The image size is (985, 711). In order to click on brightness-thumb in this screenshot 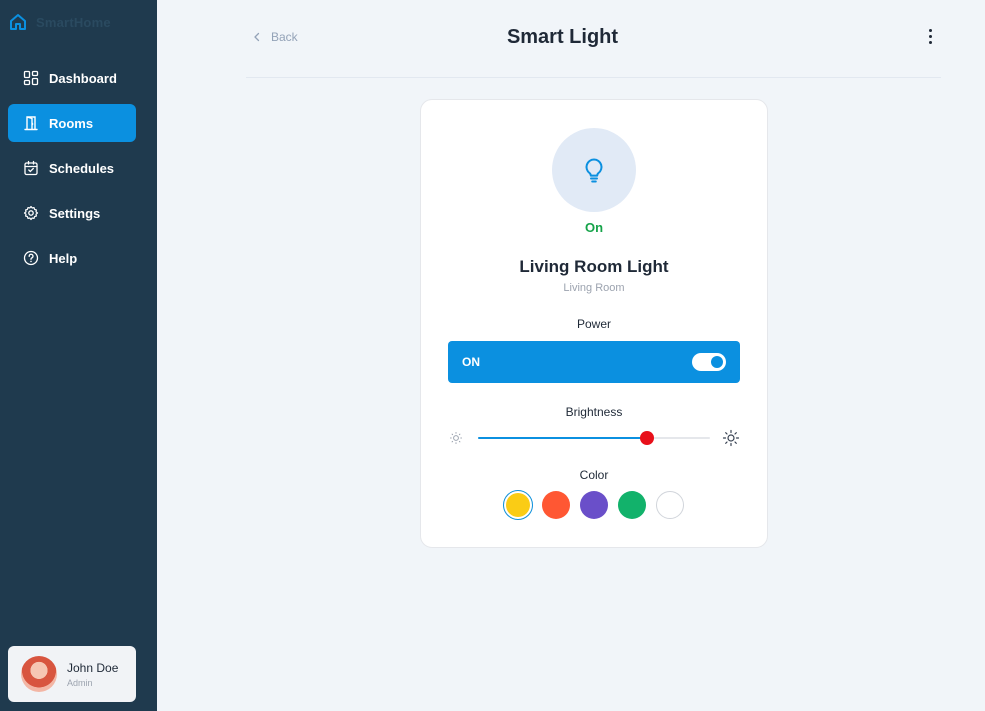, I will do `click(647, 438)`.